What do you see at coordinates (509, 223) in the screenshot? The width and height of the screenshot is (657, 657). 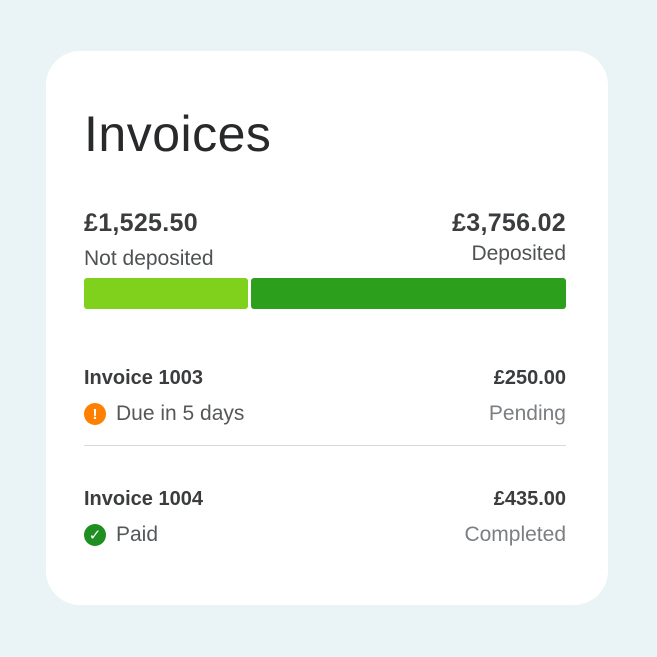 I see `deposited-amount: £3,756.02` at bounding box center [509, 223].